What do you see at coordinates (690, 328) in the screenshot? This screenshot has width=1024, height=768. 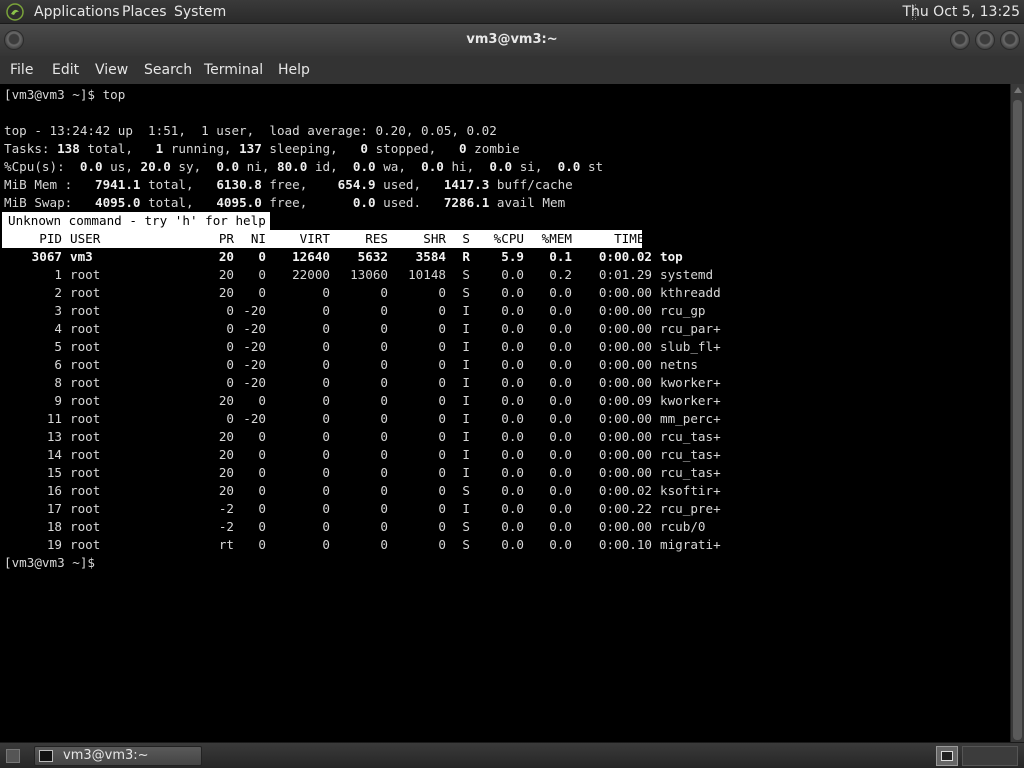 I see `cell-command: rcu_par+` at bounding box center [690, 328].